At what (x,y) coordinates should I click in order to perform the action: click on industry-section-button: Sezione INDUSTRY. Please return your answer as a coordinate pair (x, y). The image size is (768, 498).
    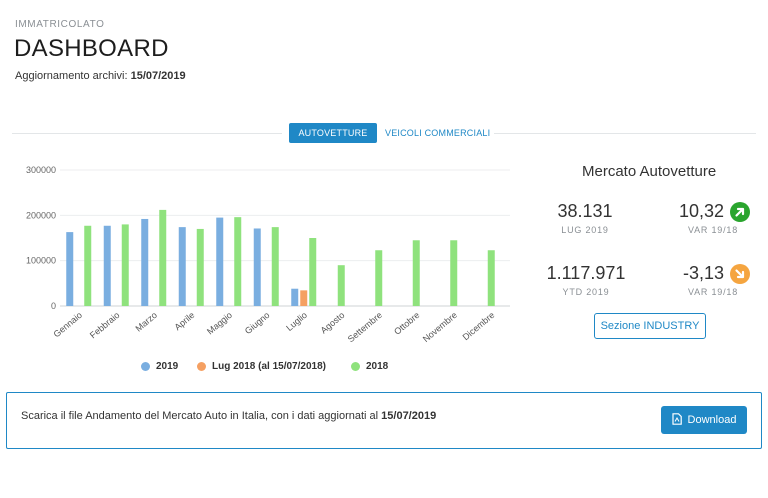
    Looking at the image, I should click on (650, 326).